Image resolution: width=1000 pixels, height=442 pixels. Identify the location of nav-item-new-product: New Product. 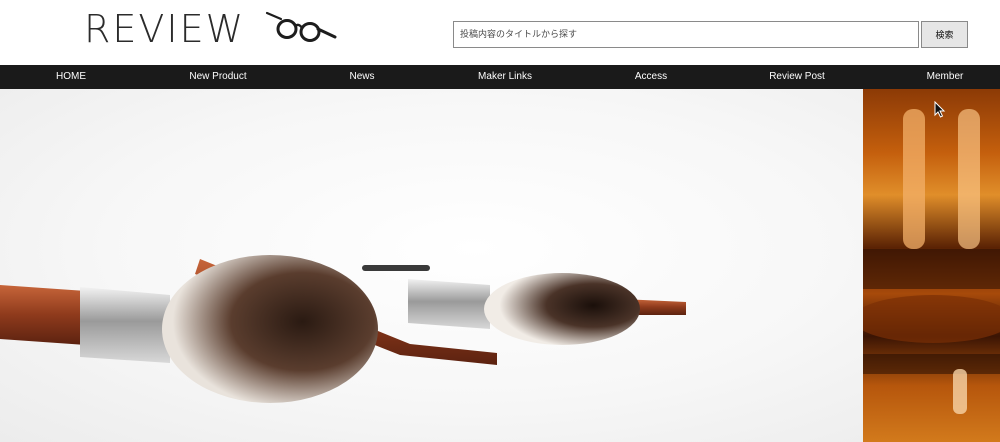
(217, 77).